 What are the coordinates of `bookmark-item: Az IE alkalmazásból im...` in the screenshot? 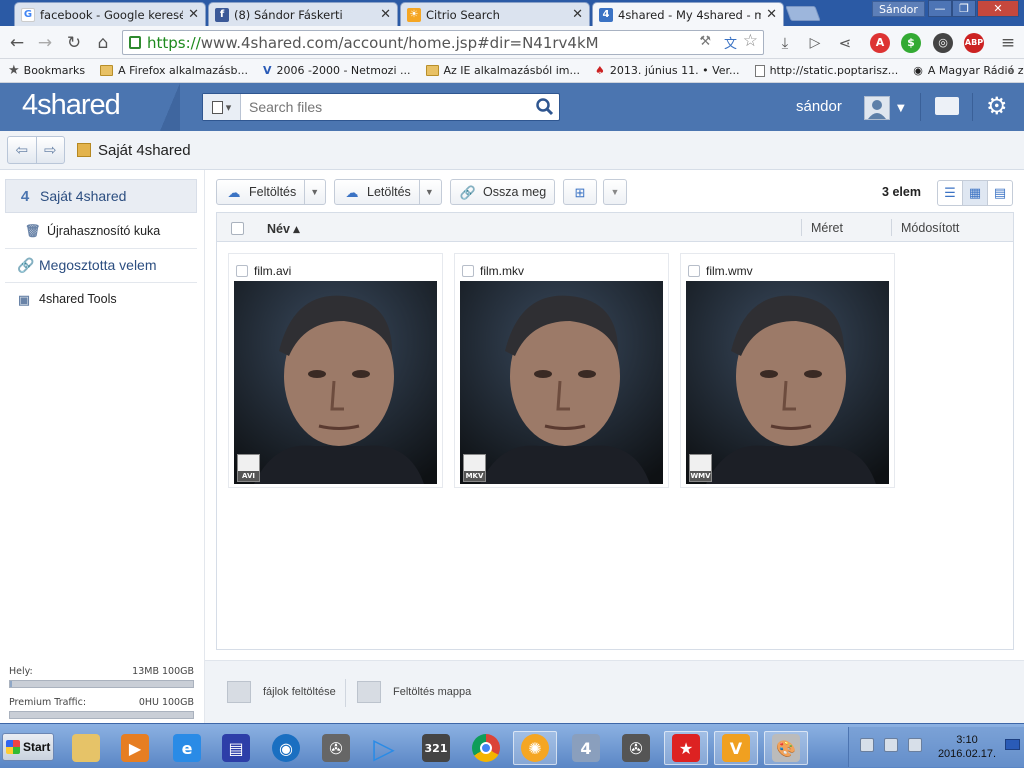 It's located at (502, 70).